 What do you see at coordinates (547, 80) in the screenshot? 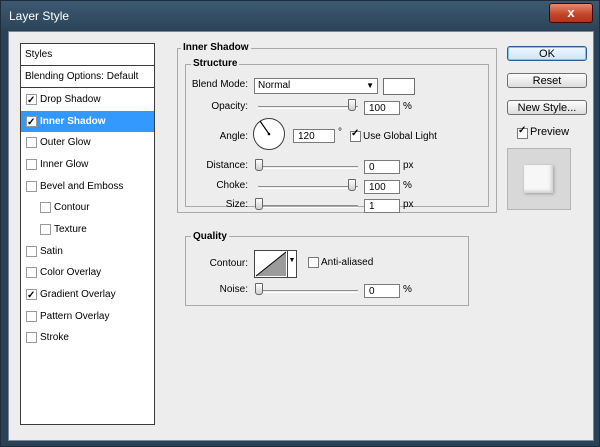
I see `reset-button: Reset` at bounding box center [547, 80].